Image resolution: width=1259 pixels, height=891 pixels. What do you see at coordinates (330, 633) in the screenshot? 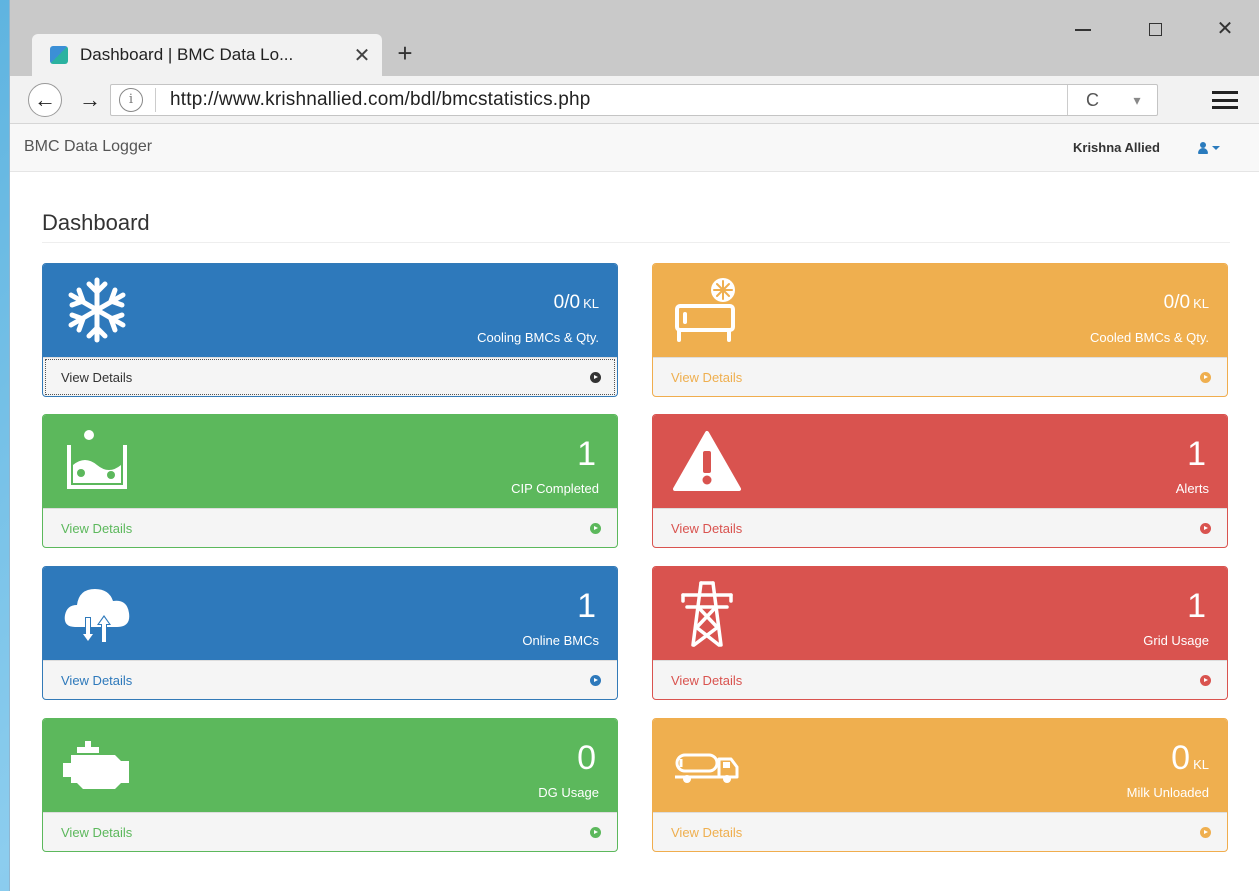
I see `panel-online-bmcs: 1 Online BMCs View Details` at bounding box center [330, 633].